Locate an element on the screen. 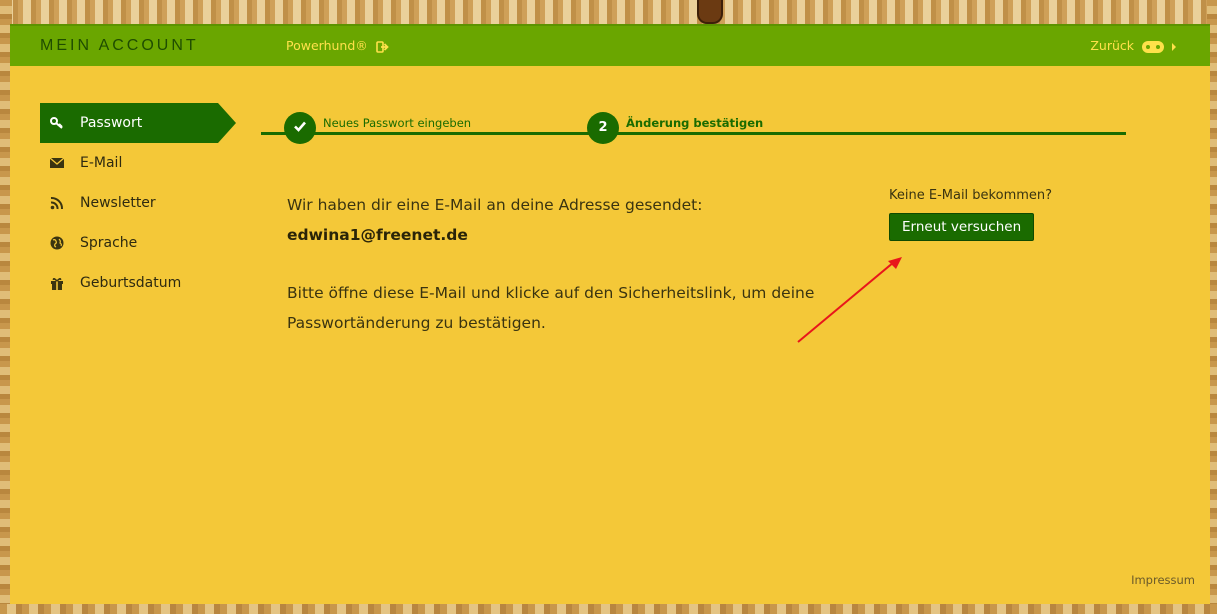 Image resolution: width=1217 pixels, height=614 pixels. sign-out-icon is located at coordinates (382, 46).